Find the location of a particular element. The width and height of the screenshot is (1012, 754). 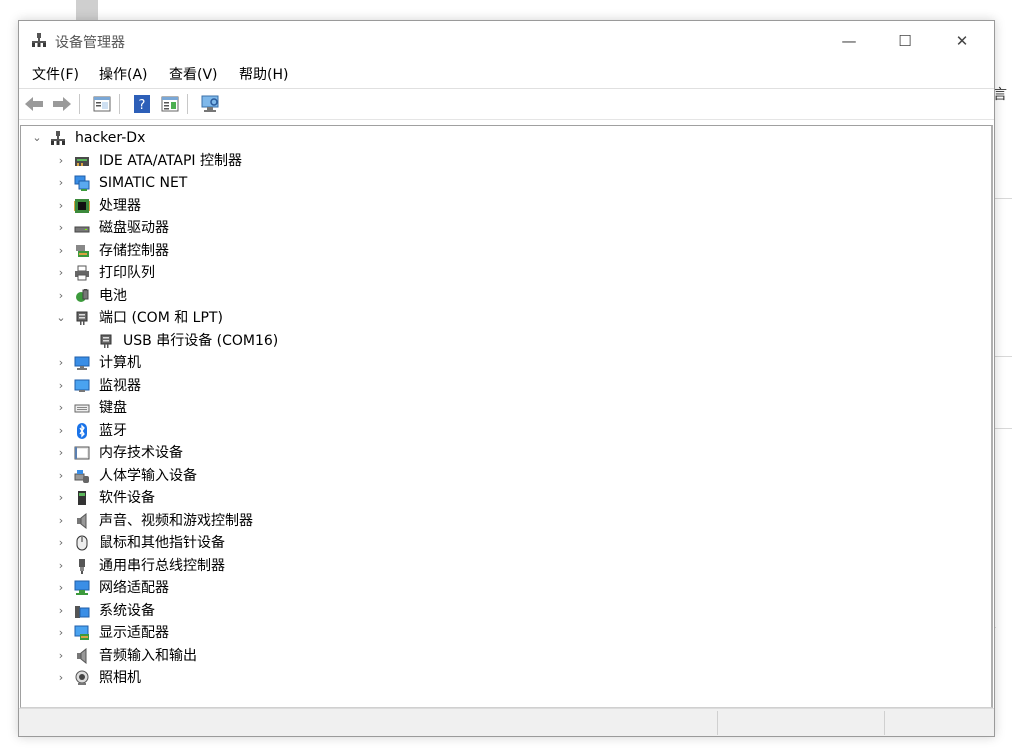

properties-icon is located at coordinates (170, 104).